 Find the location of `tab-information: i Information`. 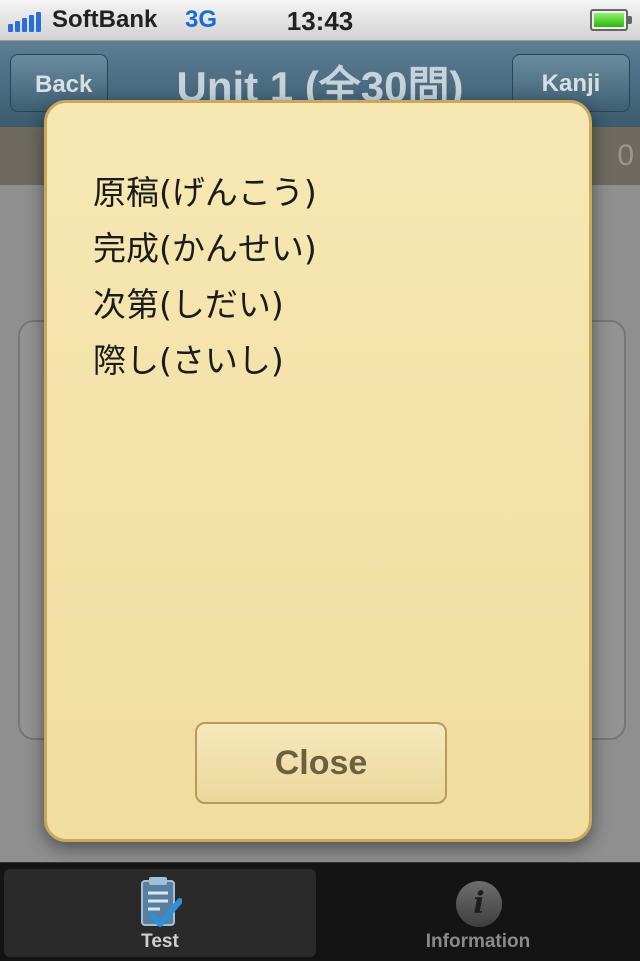

tab-information: i Information is located at coordinates (478, 913).